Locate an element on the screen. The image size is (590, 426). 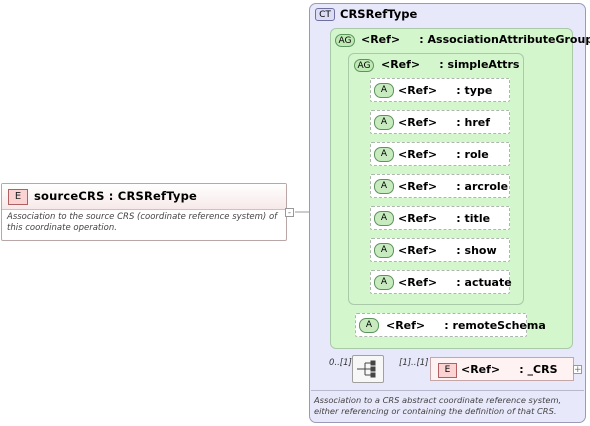
attribute-title: A <Ref> : title is located at coordinates (440, 218).